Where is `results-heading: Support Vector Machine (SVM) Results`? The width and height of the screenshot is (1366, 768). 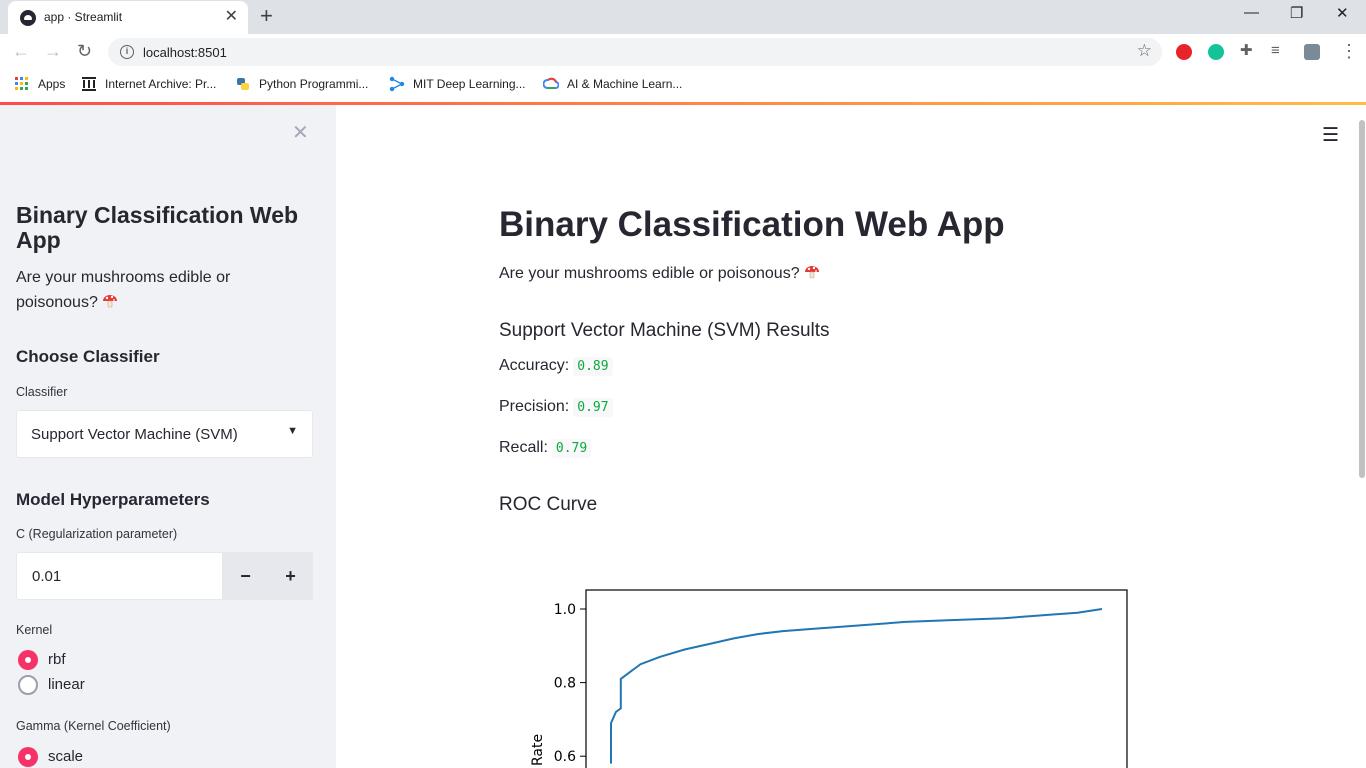 results-heading: Support Vector Machine (SVM) Results is located at coordinates (664, 330).